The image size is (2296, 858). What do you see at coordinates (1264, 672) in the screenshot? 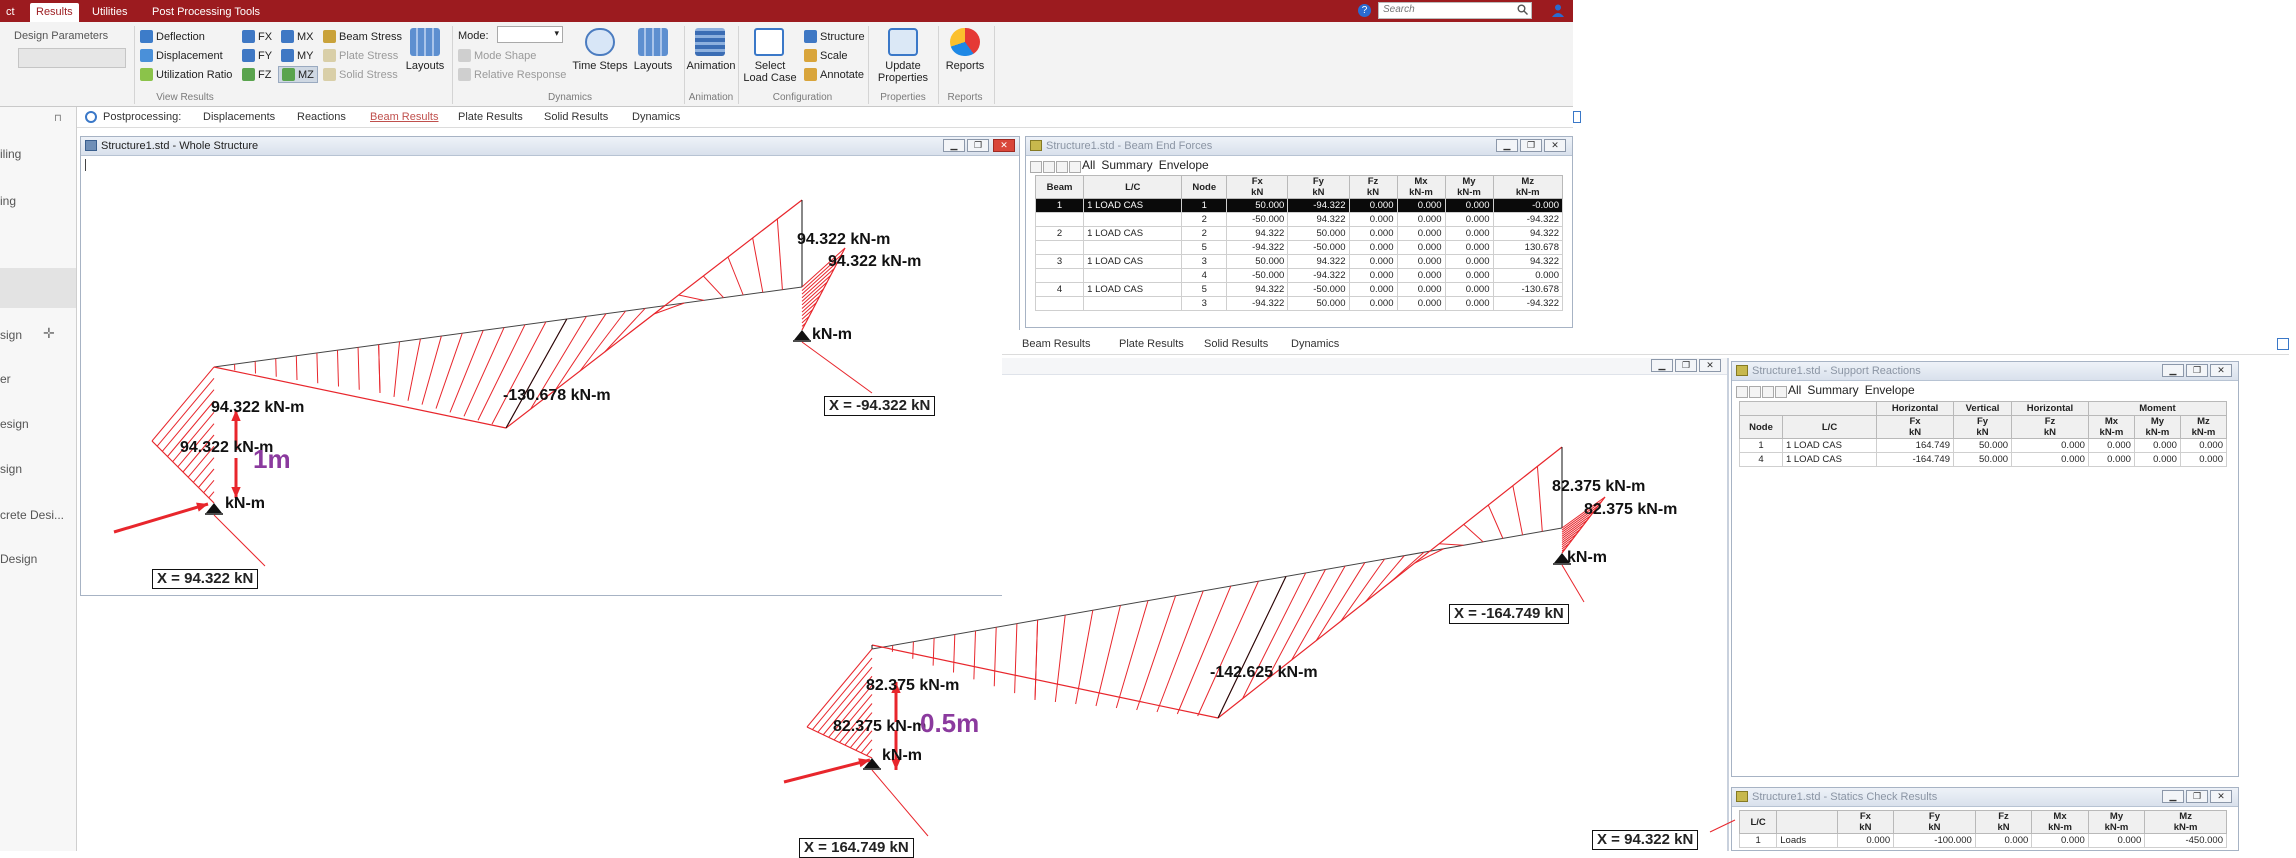
I see `moment-label: -142.625 kN-m` at bounding box center [1264, 672].